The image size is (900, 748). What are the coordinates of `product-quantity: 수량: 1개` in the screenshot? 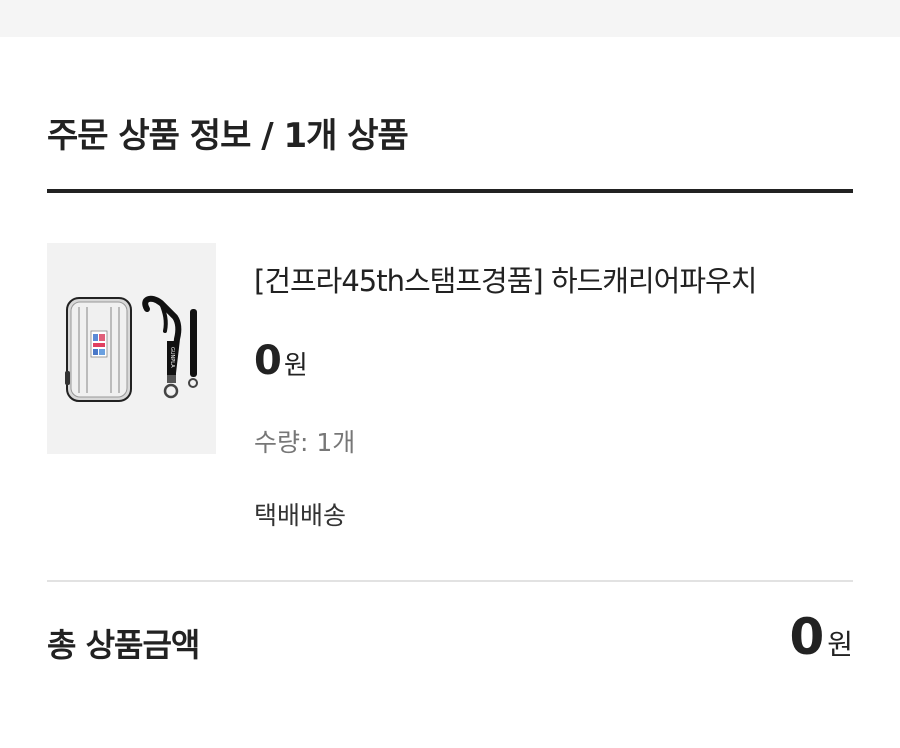 It's located at (305, 442).